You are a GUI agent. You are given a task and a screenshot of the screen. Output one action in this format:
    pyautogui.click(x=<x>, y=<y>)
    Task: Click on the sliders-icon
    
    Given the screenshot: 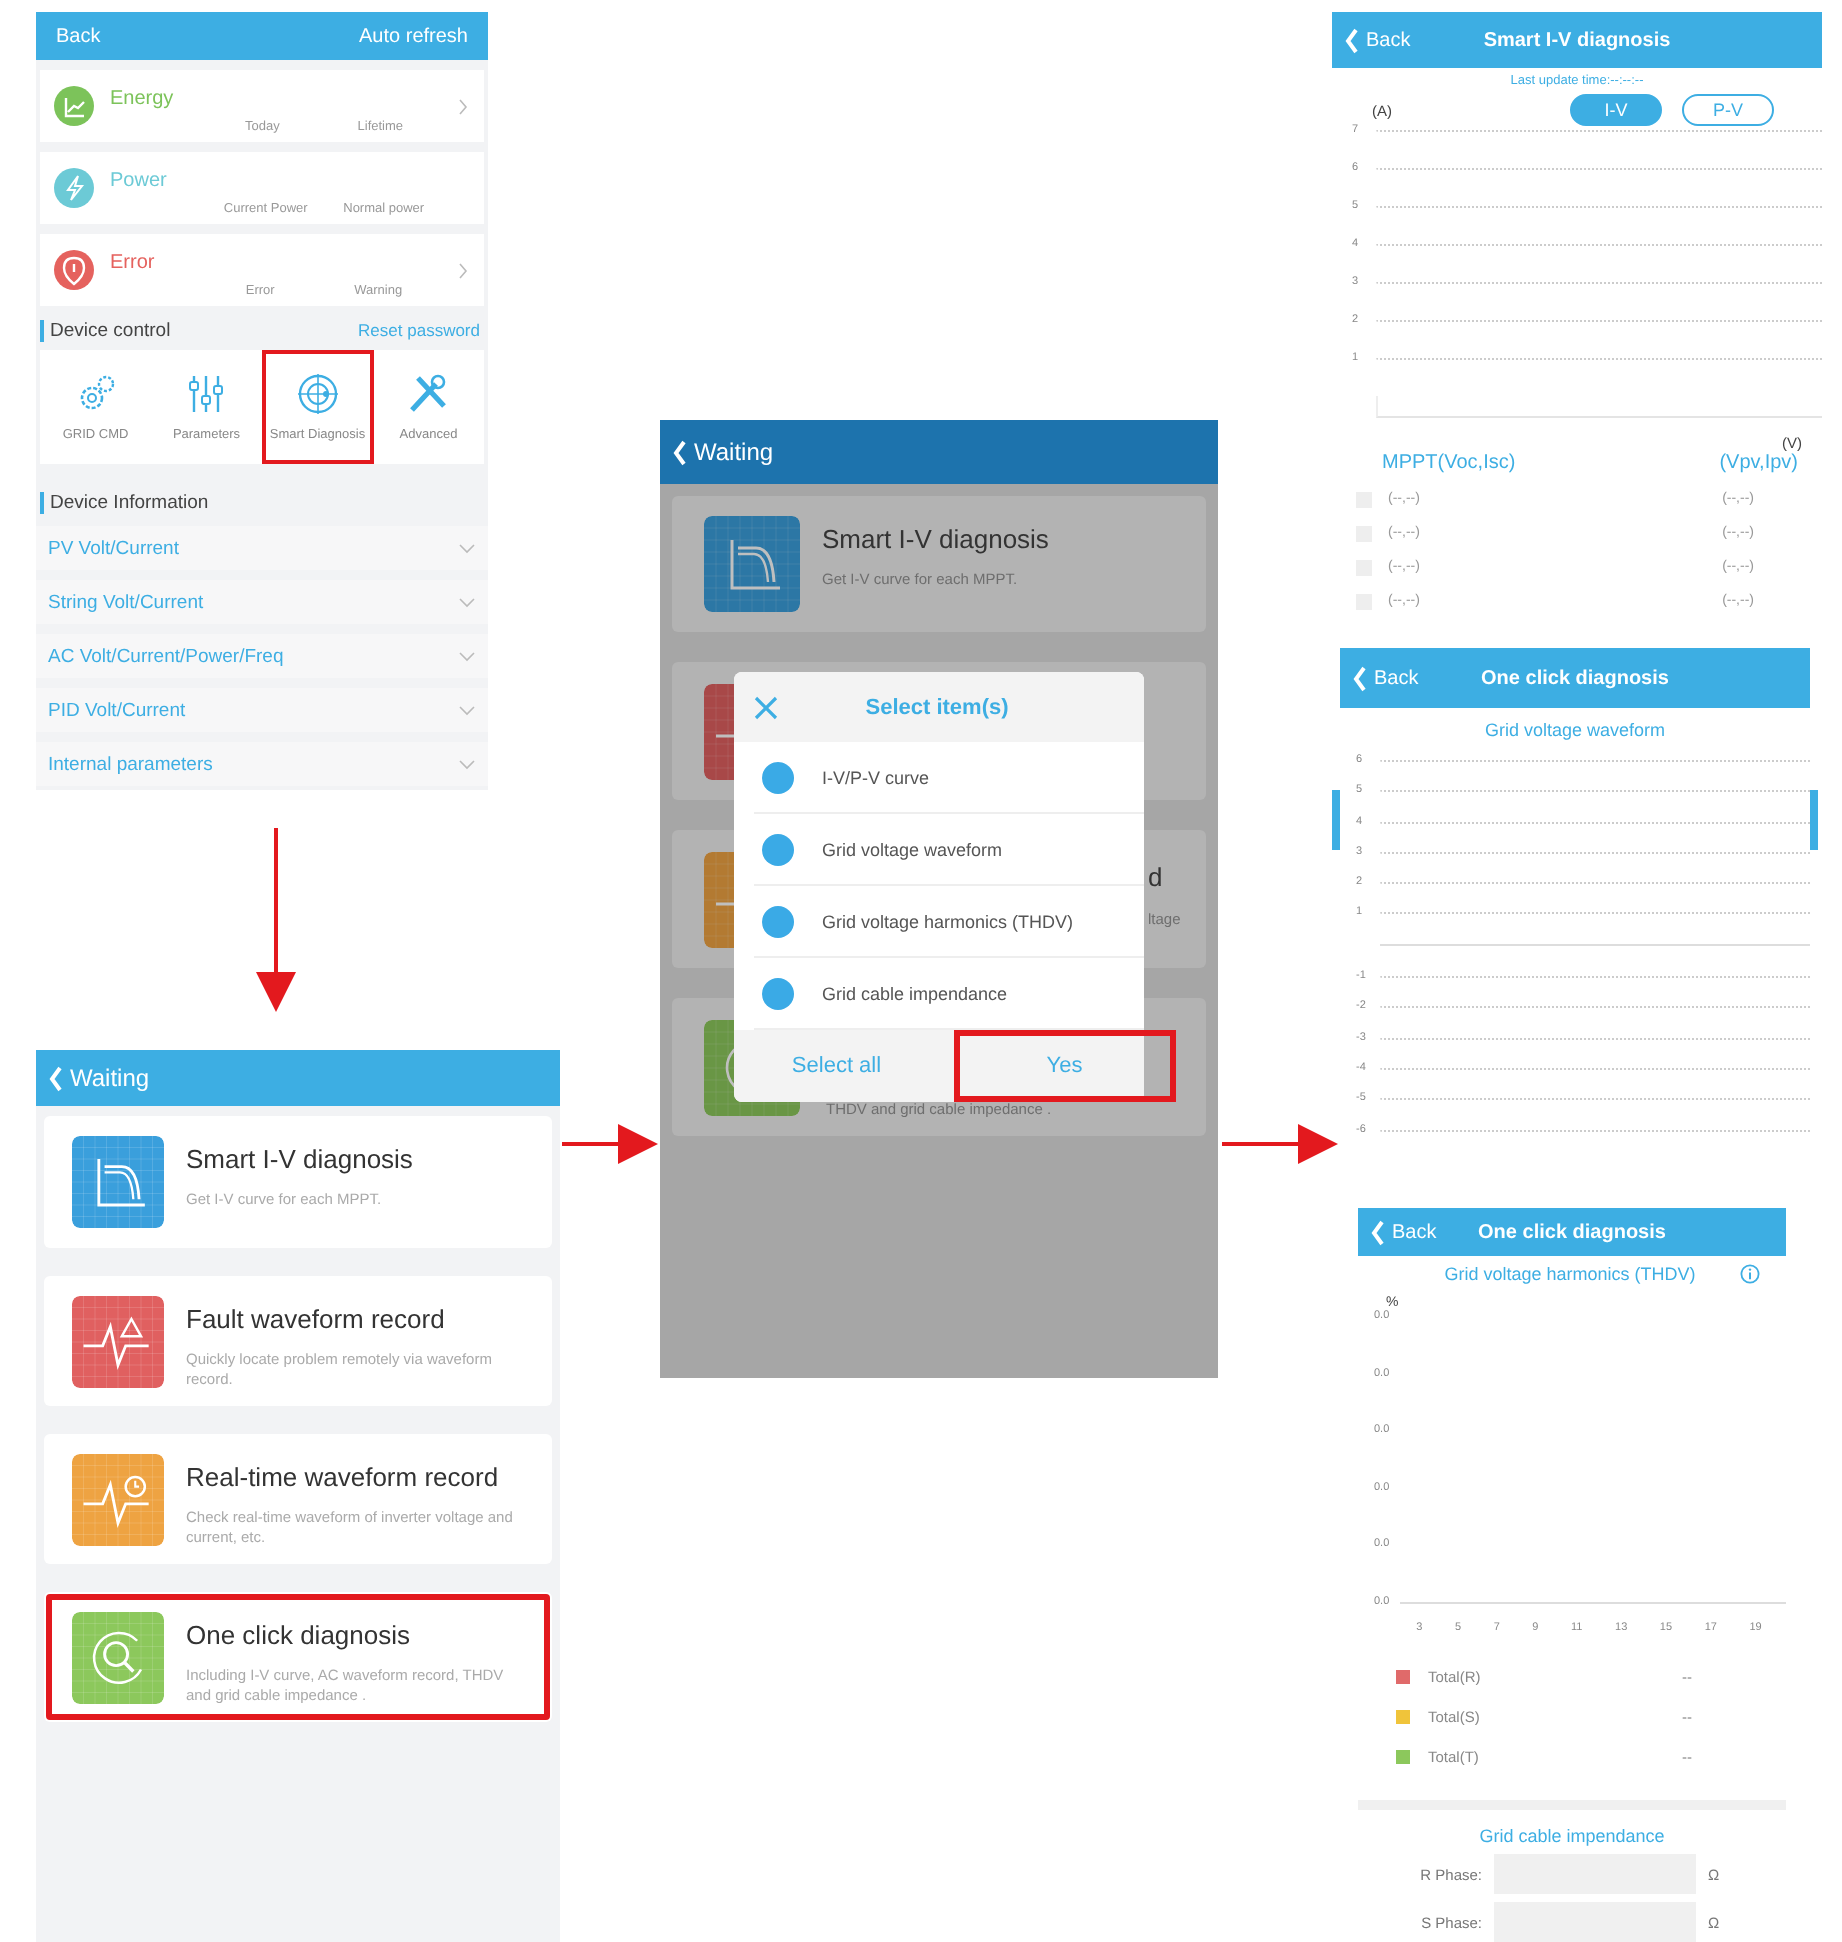 What is the action you would take?
    pyautogui.click(x=206, y=394)
    